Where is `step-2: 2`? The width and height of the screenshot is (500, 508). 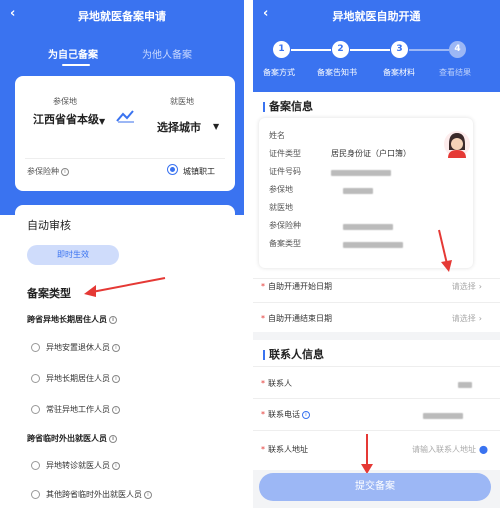
step-2: 2 is located at coordinates (340, 49).